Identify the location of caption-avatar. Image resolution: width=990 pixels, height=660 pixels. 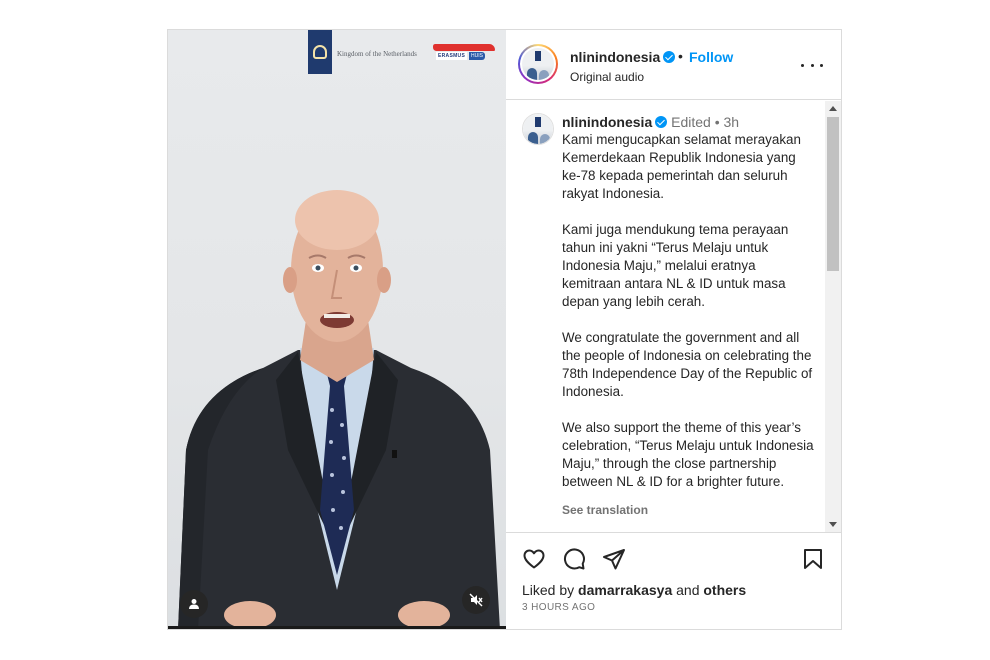
(538, 129).